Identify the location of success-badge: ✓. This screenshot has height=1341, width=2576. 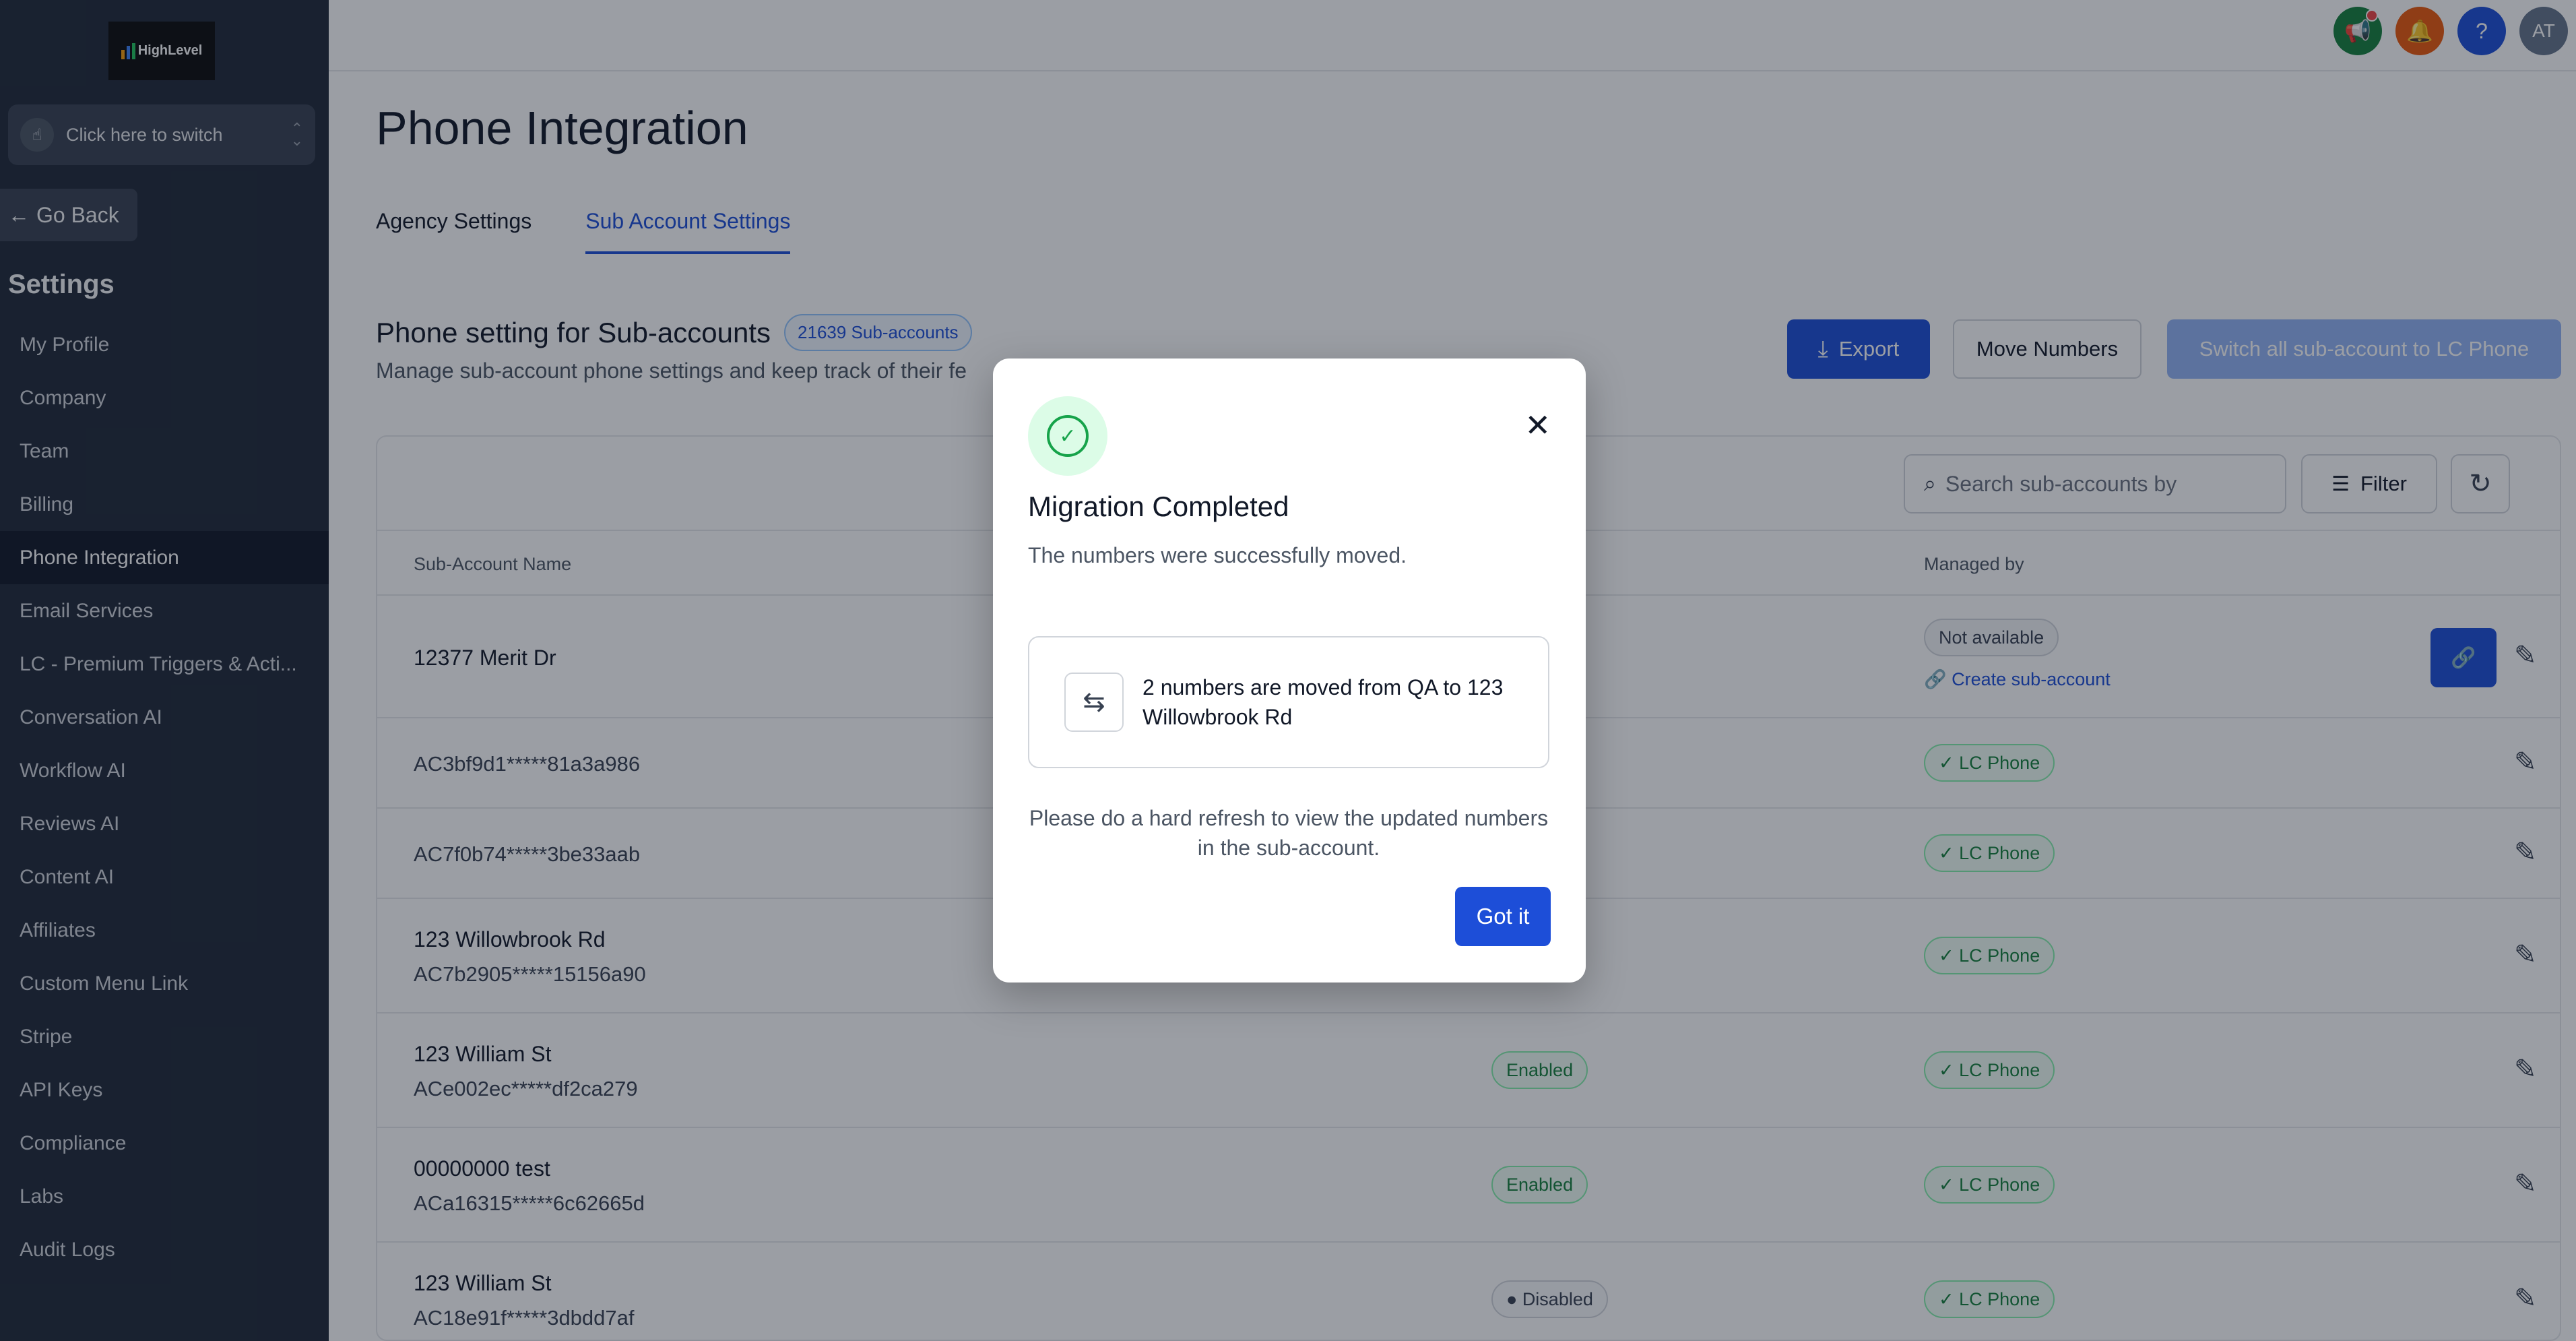
(1067, 436).